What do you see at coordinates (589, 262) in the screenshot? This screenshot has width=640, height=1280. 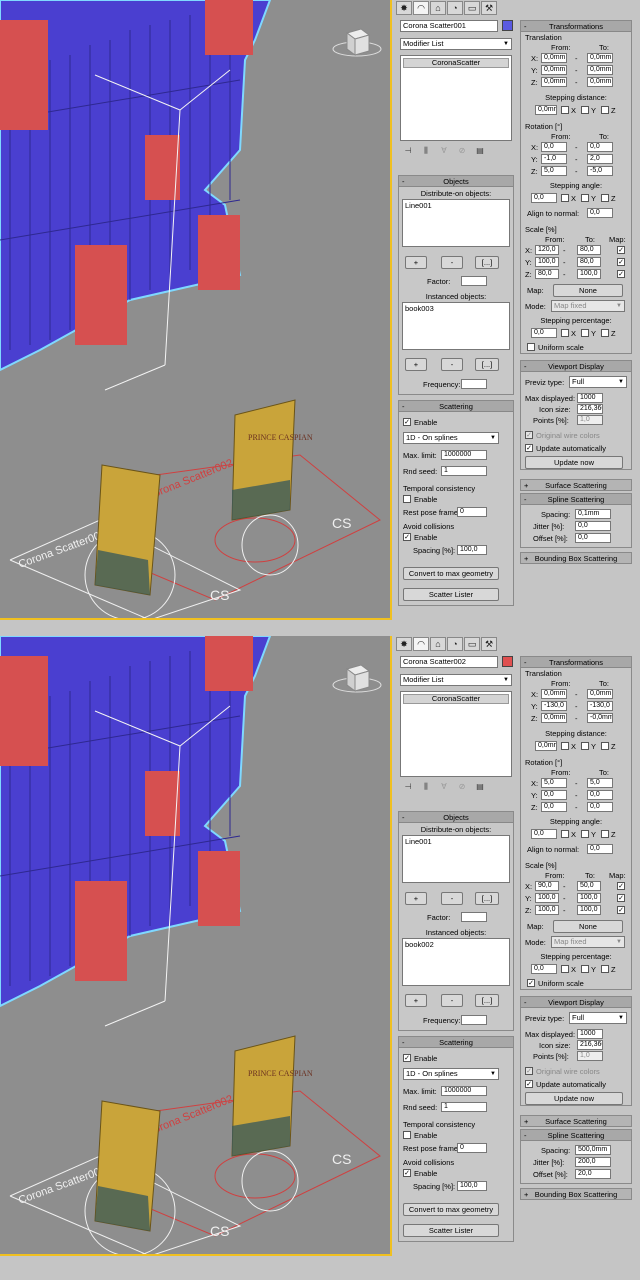 I see `scale-y-to: 80,0` at bounding box center [589, 262].